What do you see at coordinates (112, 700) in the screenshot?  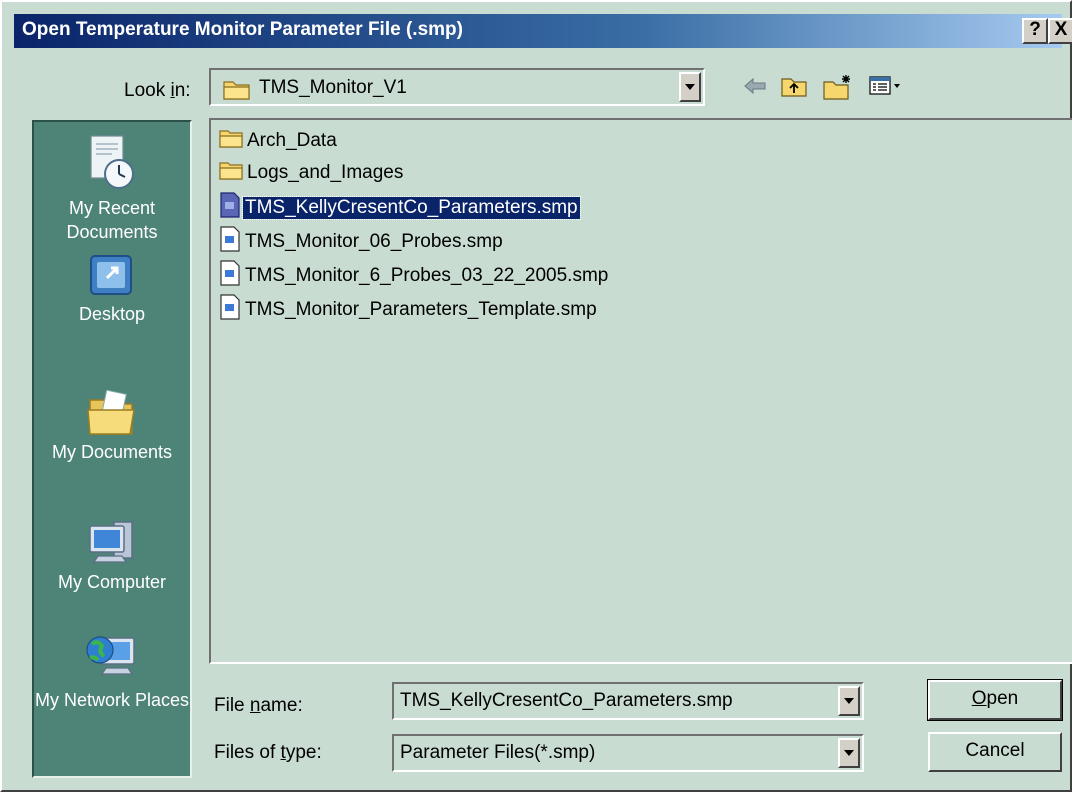 I see `place-label: My Network Places` at bounding box center [112, 700].